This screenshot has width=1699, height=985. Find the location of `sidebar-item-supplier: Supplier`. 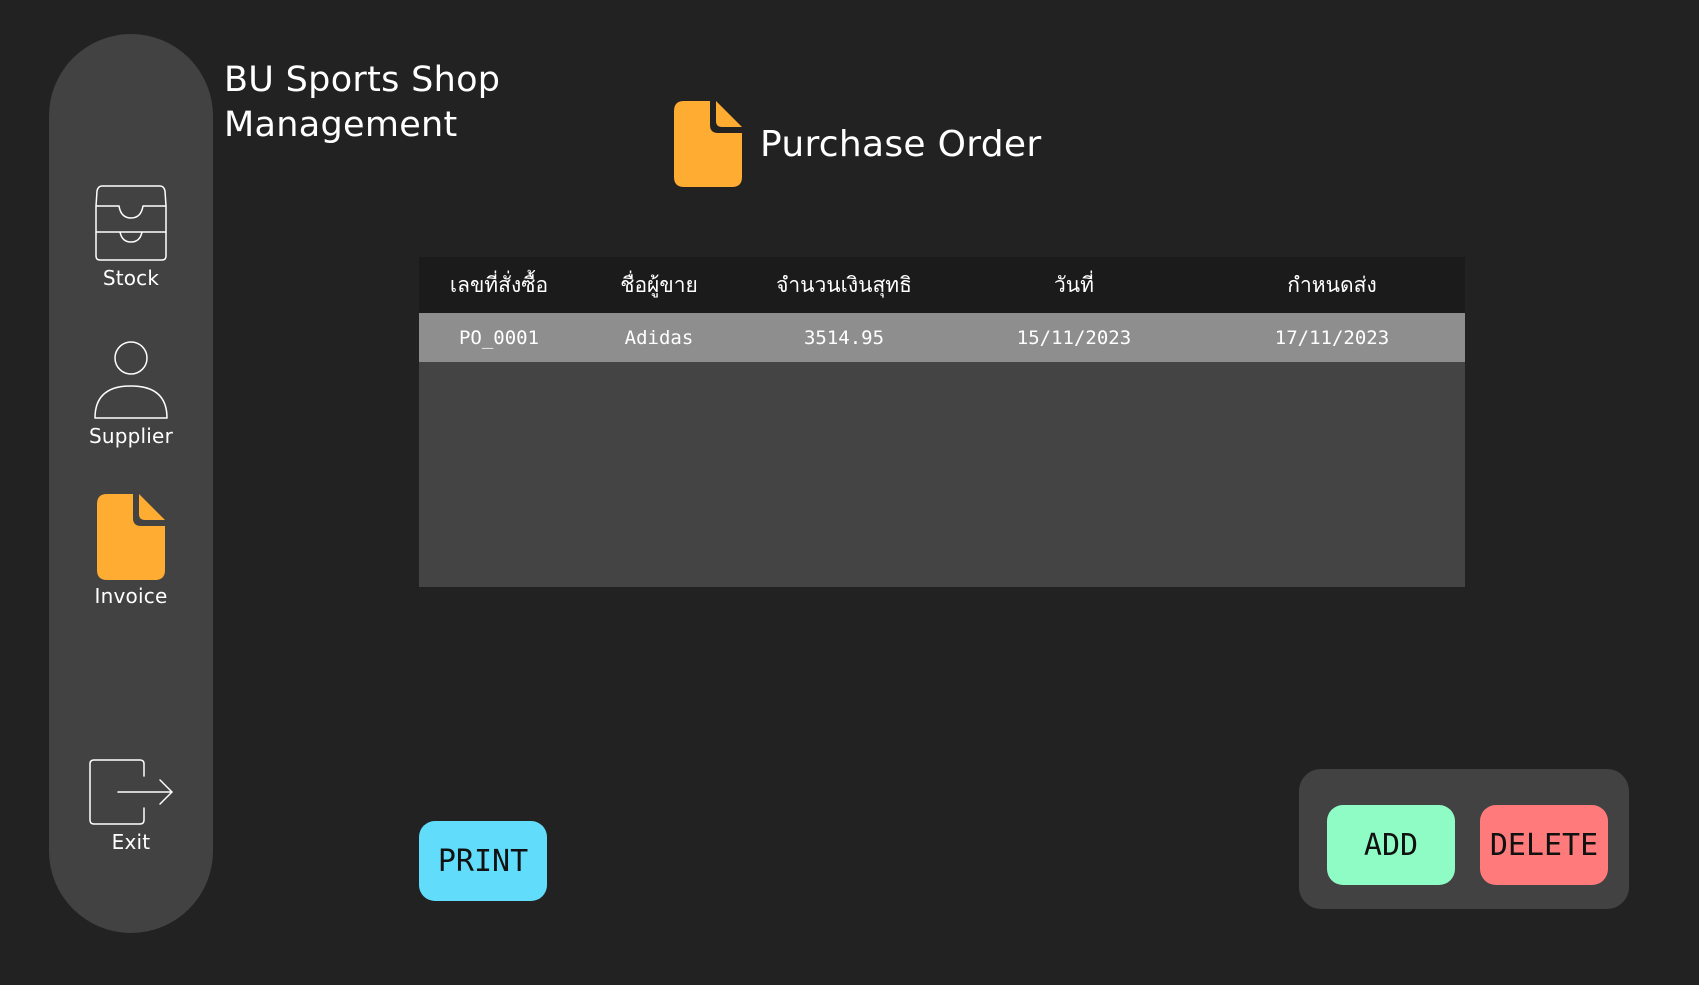

sidebar-item-supplier: Supplier is located at coordinates (131, 394).